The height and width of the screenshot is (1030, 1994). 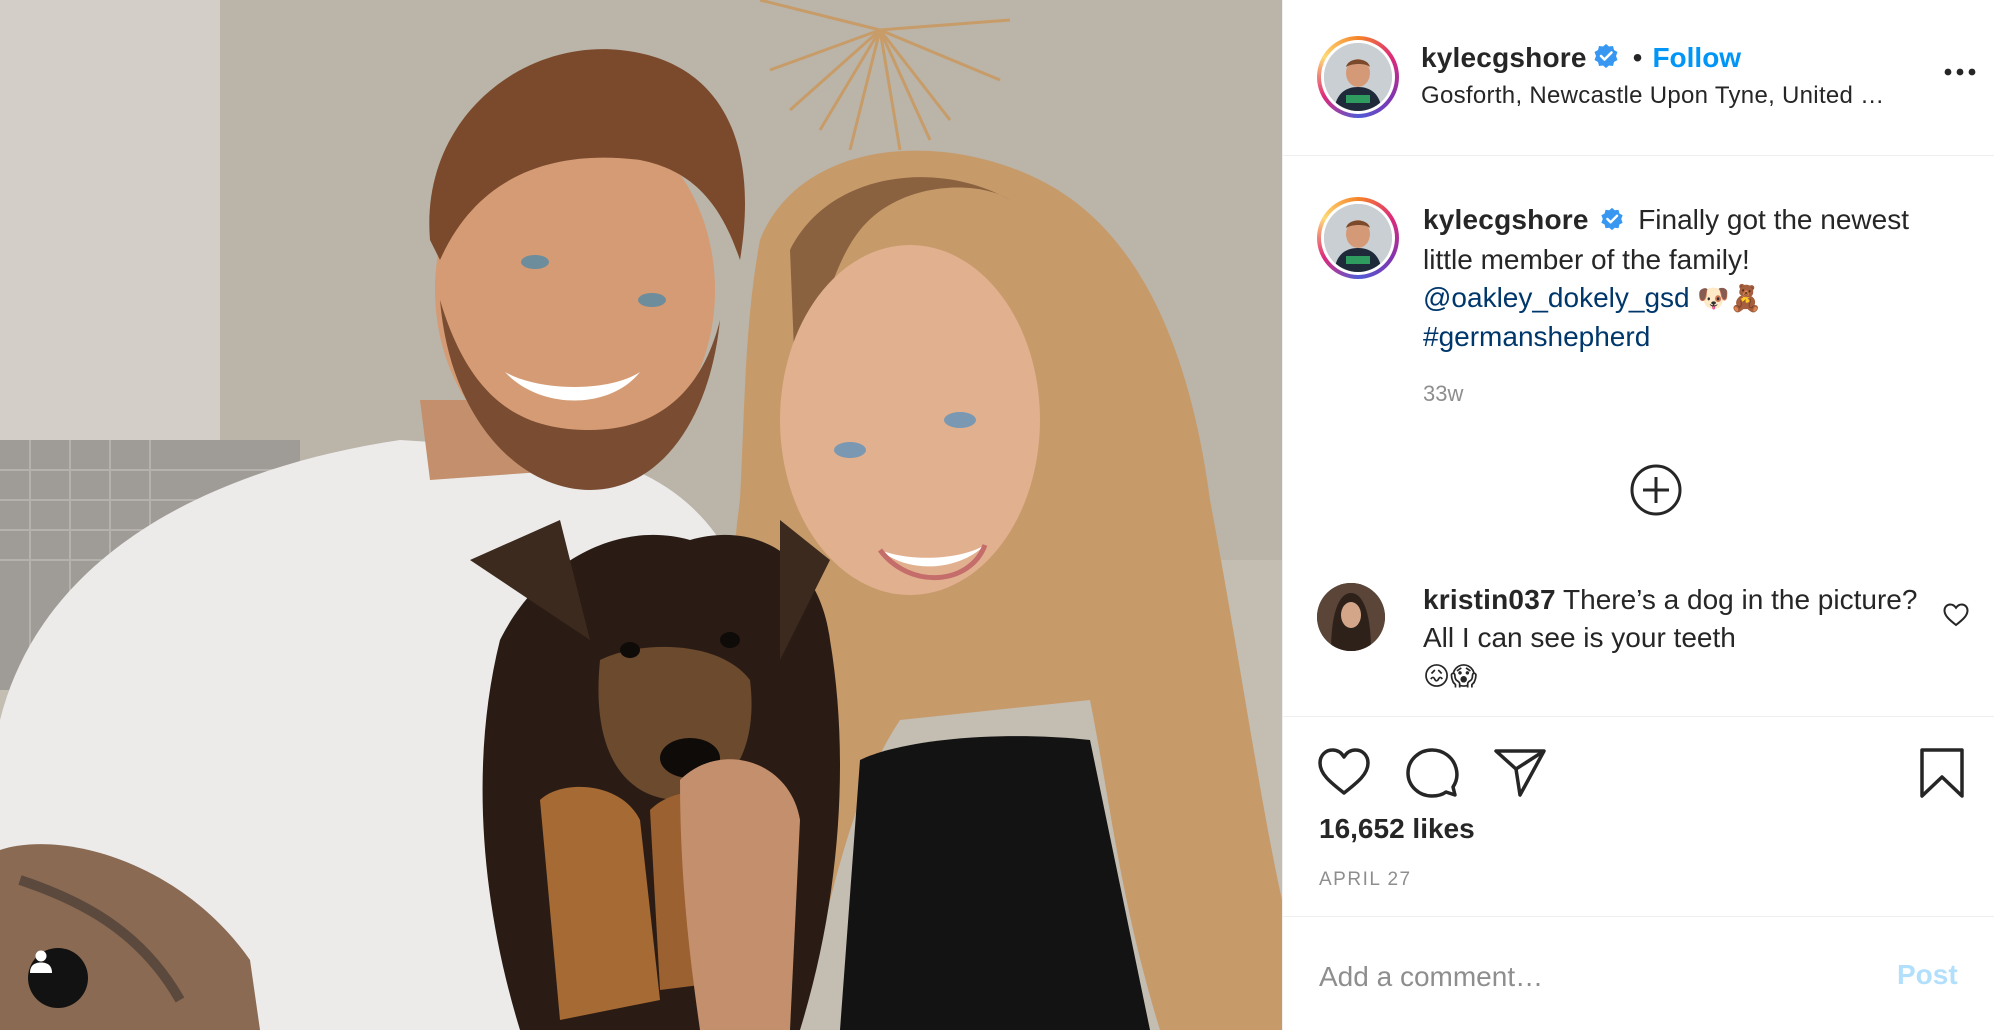 What do you see at coordinates (1344, 774) in the screenshot?
I see `heart-icon` at bounding box center [1344, 774].